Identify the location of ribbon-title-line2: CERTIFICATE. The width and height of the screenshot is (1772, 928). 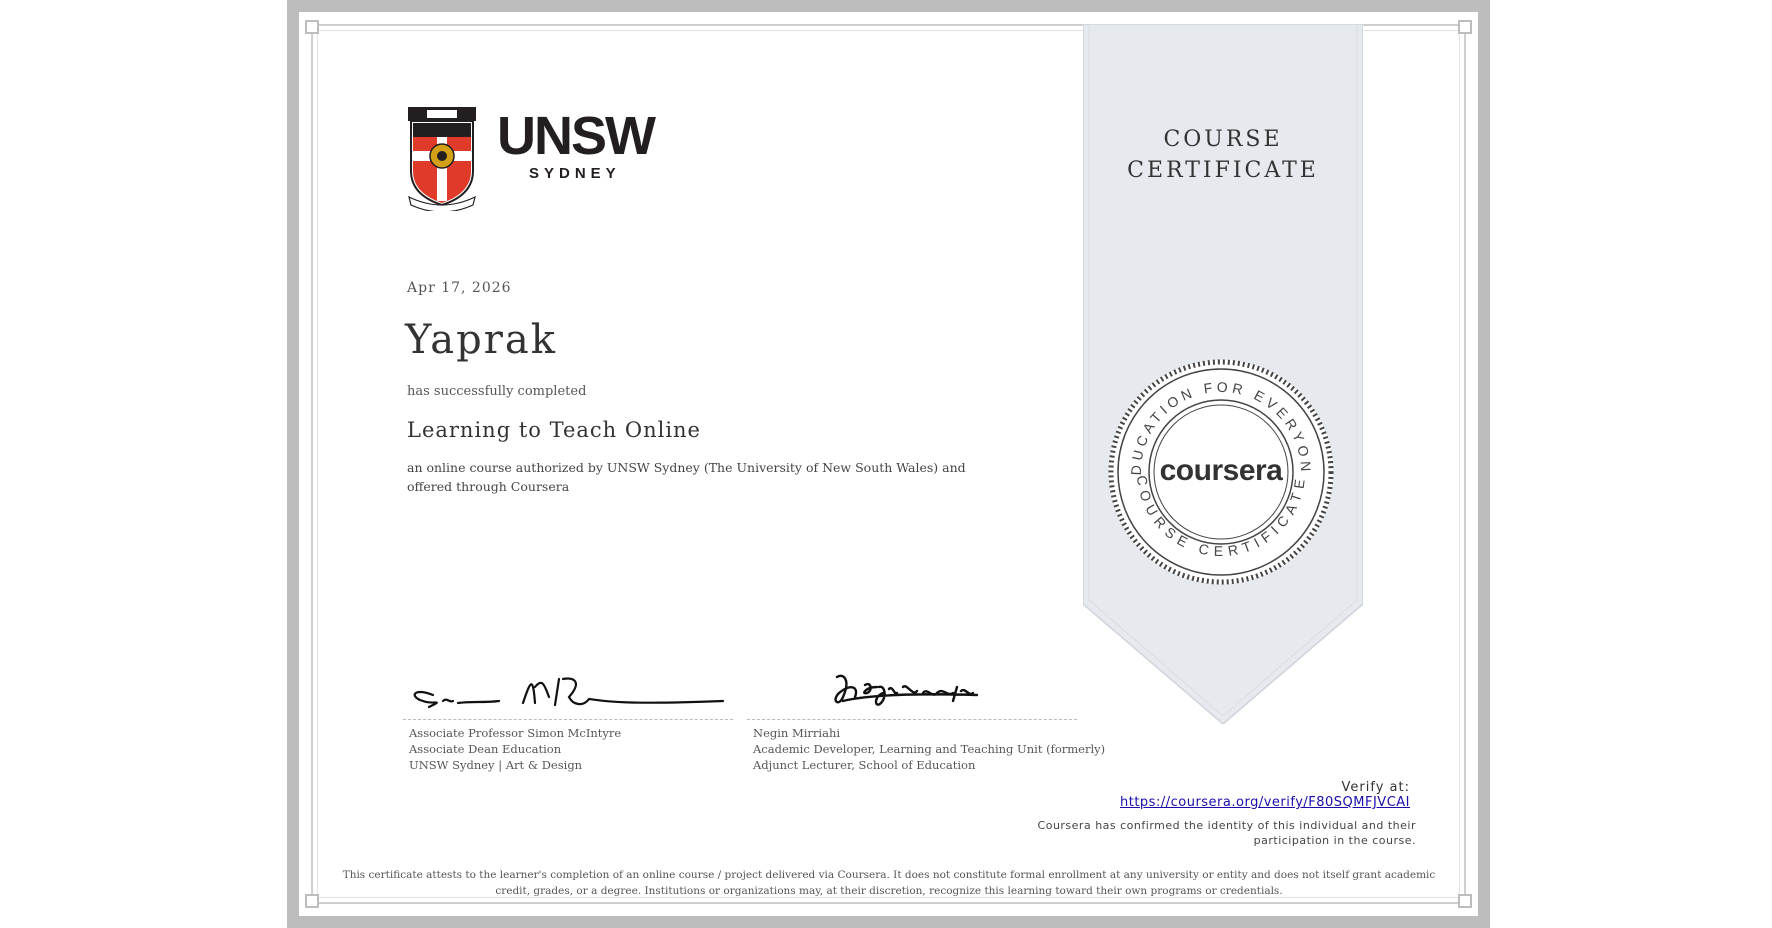
(1223, 170).